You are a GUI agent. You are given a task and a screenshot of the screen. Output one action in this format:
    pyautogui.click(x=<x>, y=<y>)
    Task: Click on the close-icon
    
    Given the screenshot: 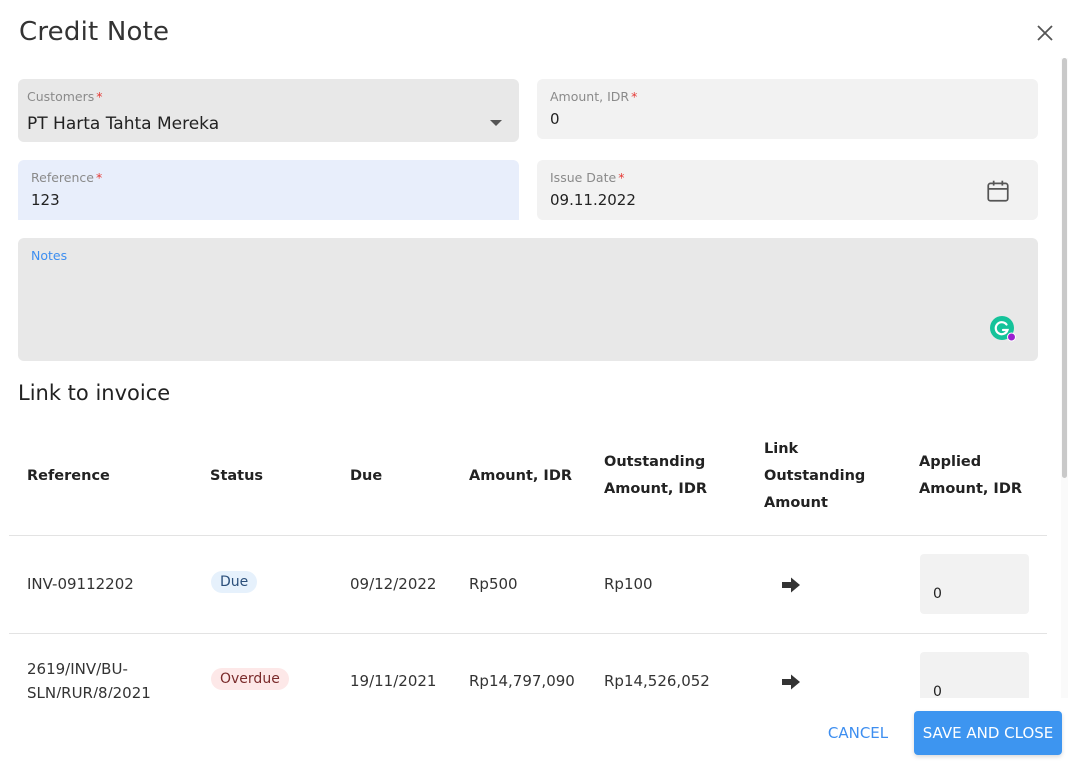 What is the action you would take?
    pyautogui.click(x=1045, y=33)
    